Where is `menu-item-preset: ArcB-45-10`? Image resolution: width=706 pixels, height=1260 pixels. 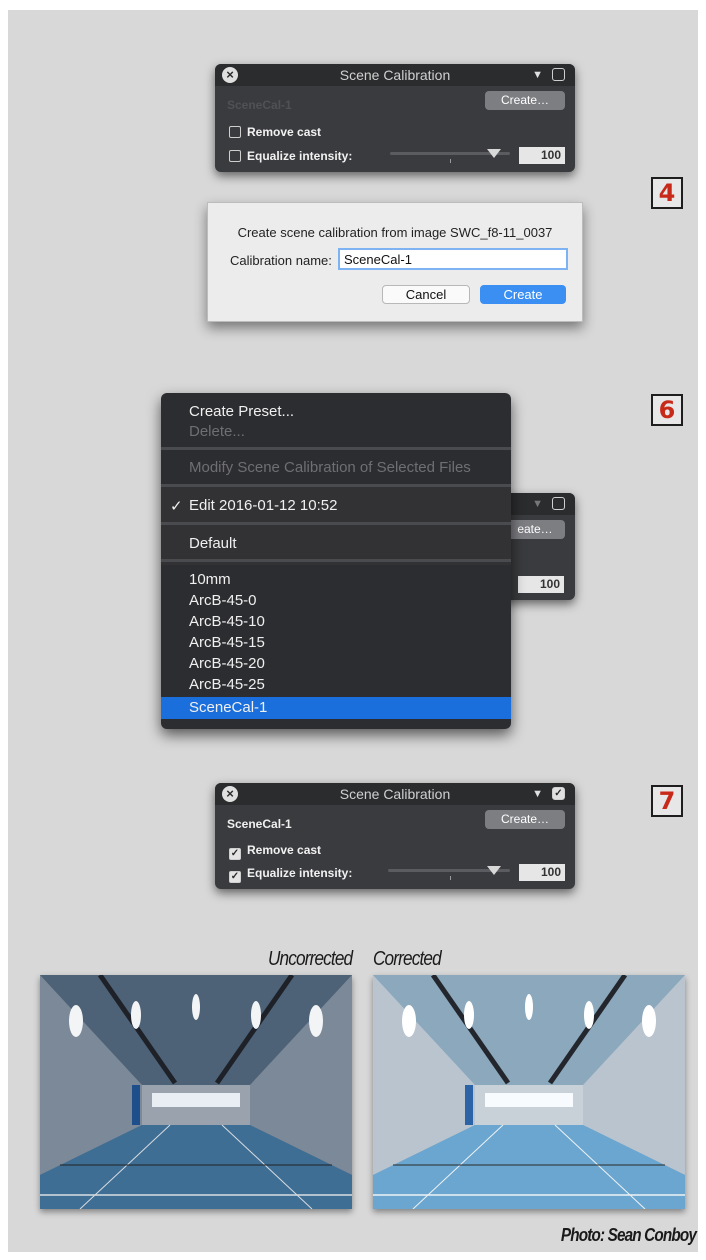
menu-item-preset: ArcB-45-10 is located at coordinates (227, 621).